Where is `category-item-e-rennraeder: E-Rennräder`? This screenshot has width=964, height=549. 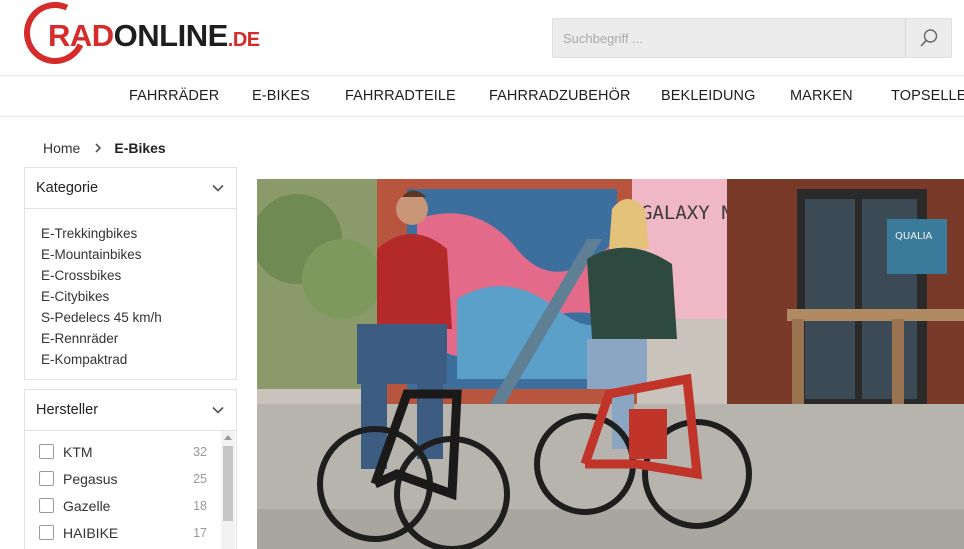 category-item-e-rennraeder: E-Rennräder is located at coordinates (138, 338).